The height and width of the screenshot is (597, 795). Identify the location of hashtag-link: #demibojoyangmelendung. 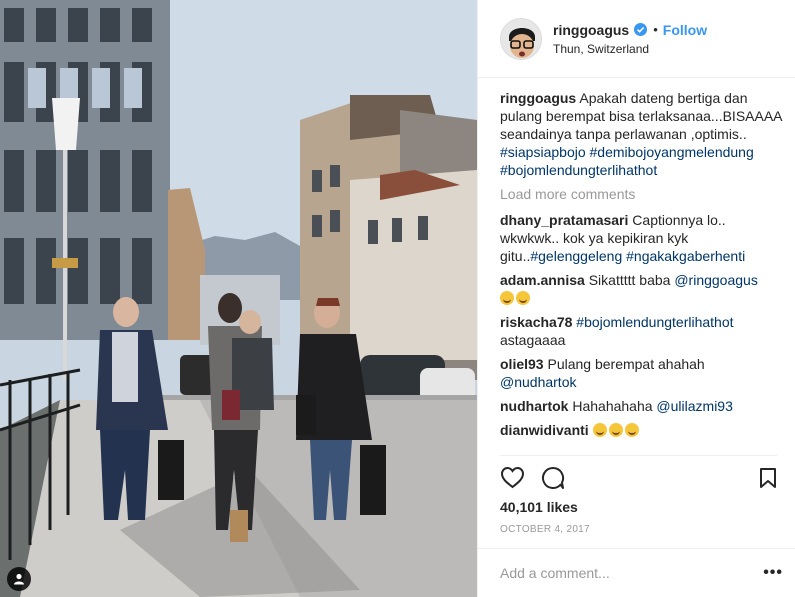
(672, 152).